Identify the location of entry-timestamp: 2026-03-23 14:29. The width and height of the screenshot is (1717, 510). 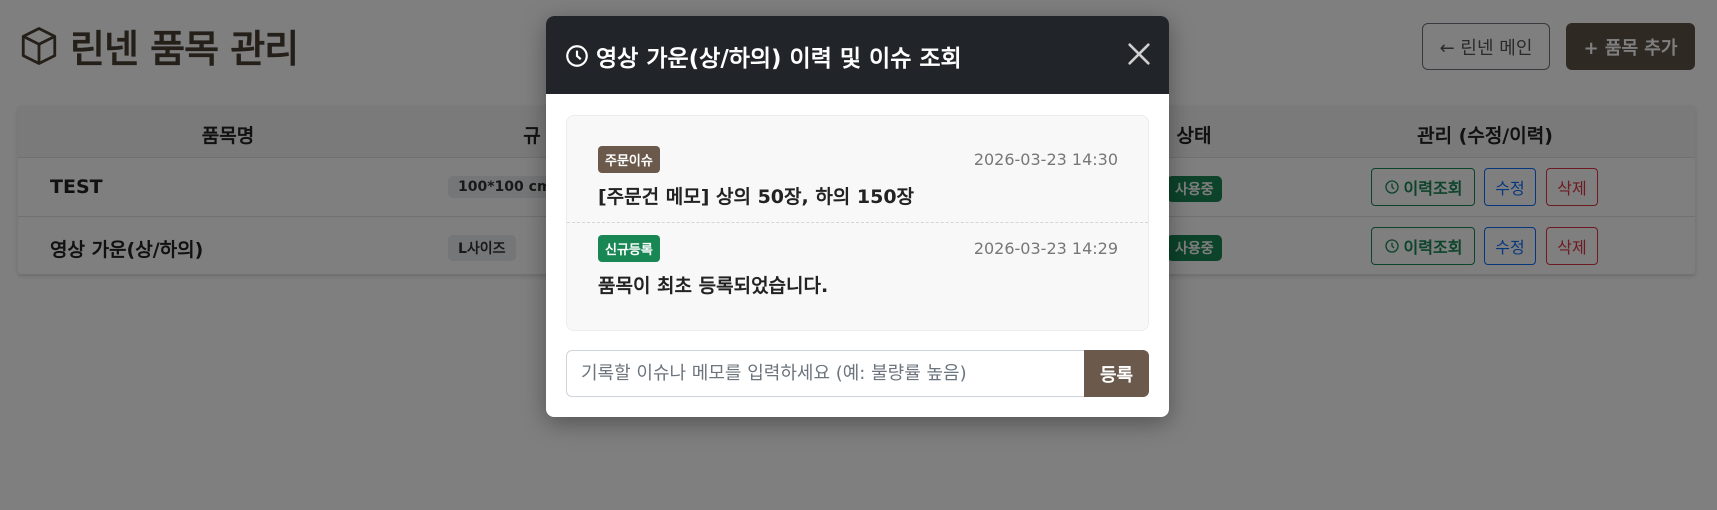
(1045, 248).